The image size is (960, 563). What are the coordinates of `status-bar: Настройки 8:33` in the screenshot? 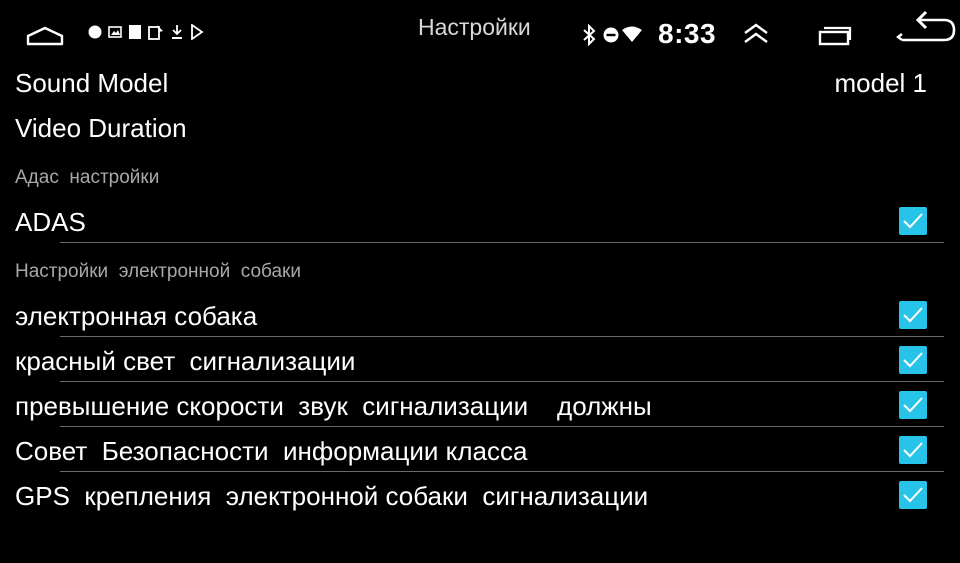 It's located at (480, 31).